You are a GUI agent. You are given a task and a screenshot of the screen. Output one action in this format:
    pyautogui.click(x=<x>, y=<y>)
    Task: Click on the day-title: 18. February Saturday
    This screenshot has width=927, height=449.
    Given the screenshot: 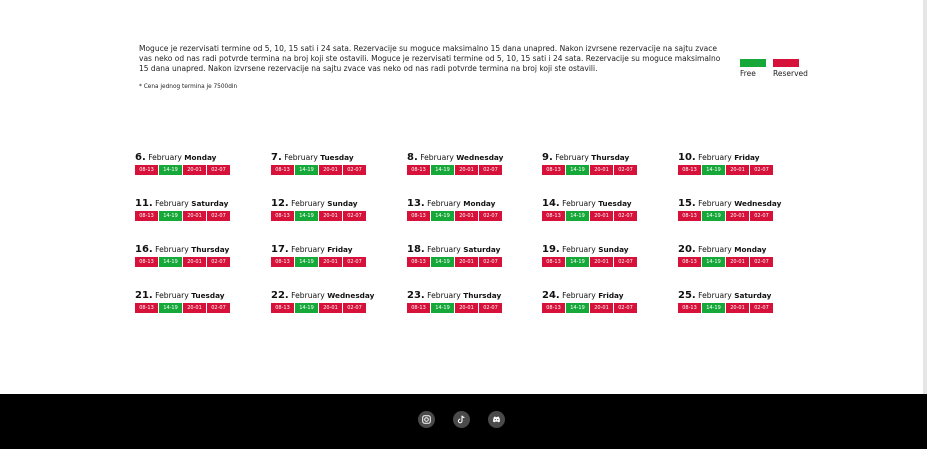 What is the action you would take?
    pyautogui.click(x=462, y=250)
    